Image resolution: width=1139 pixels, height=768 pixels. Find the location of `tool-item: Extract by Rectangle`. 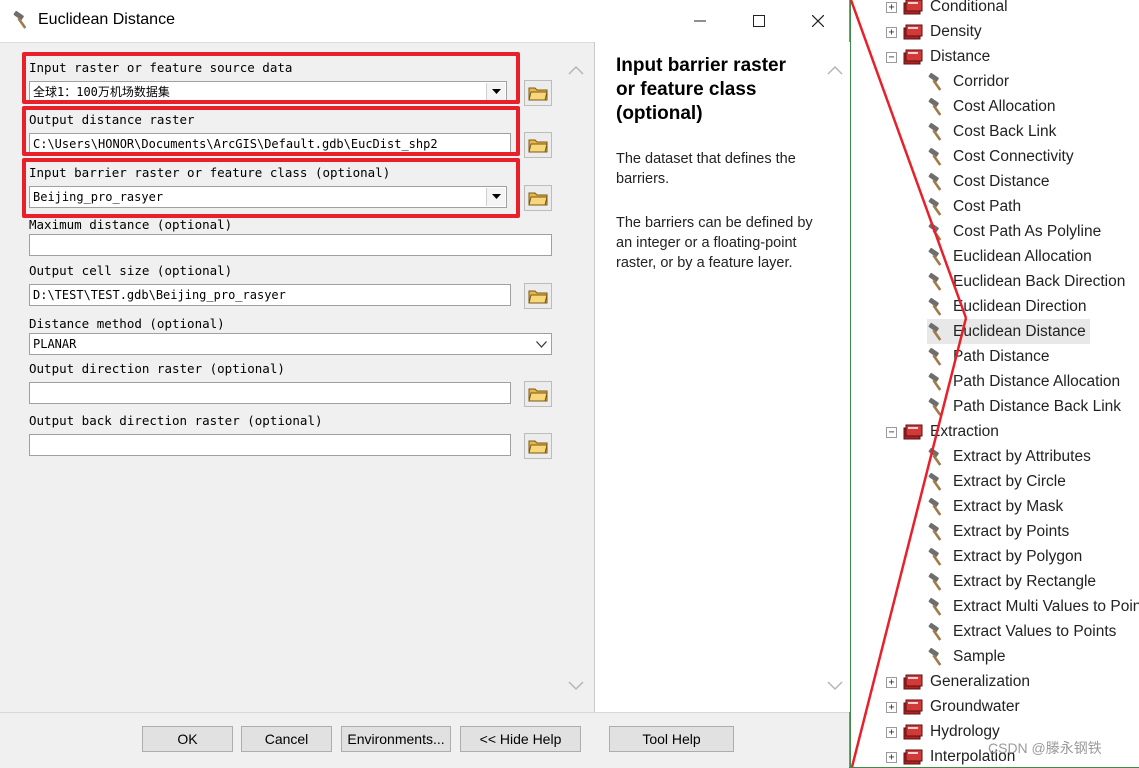

tool-item: Extract by Rectangle is located at coordinates (1011, 581).